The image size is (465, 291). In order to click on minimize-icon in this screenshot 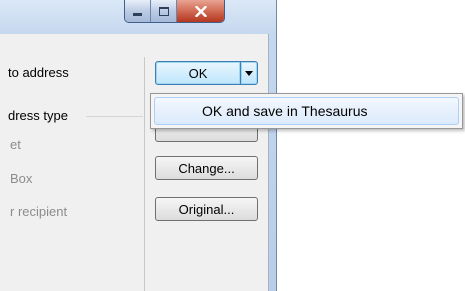, I will do `click(137, 14)`.